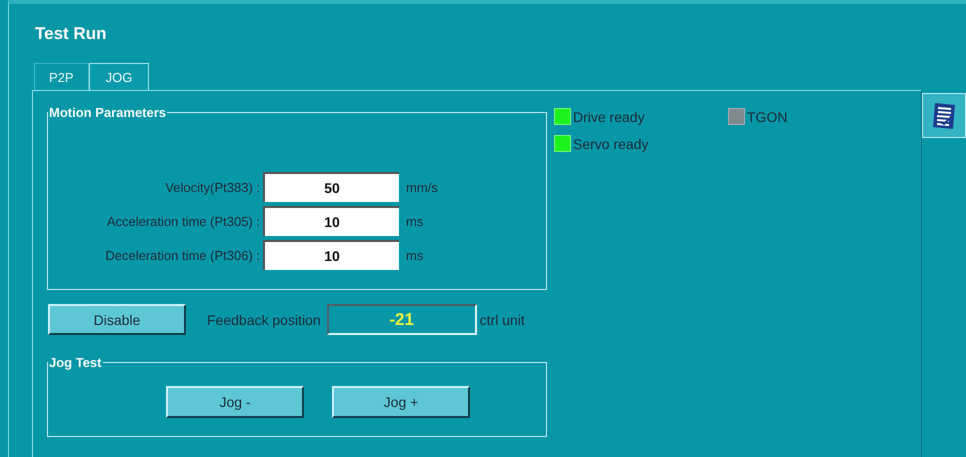  I want to click on checklist-icon, so click(944, 115).